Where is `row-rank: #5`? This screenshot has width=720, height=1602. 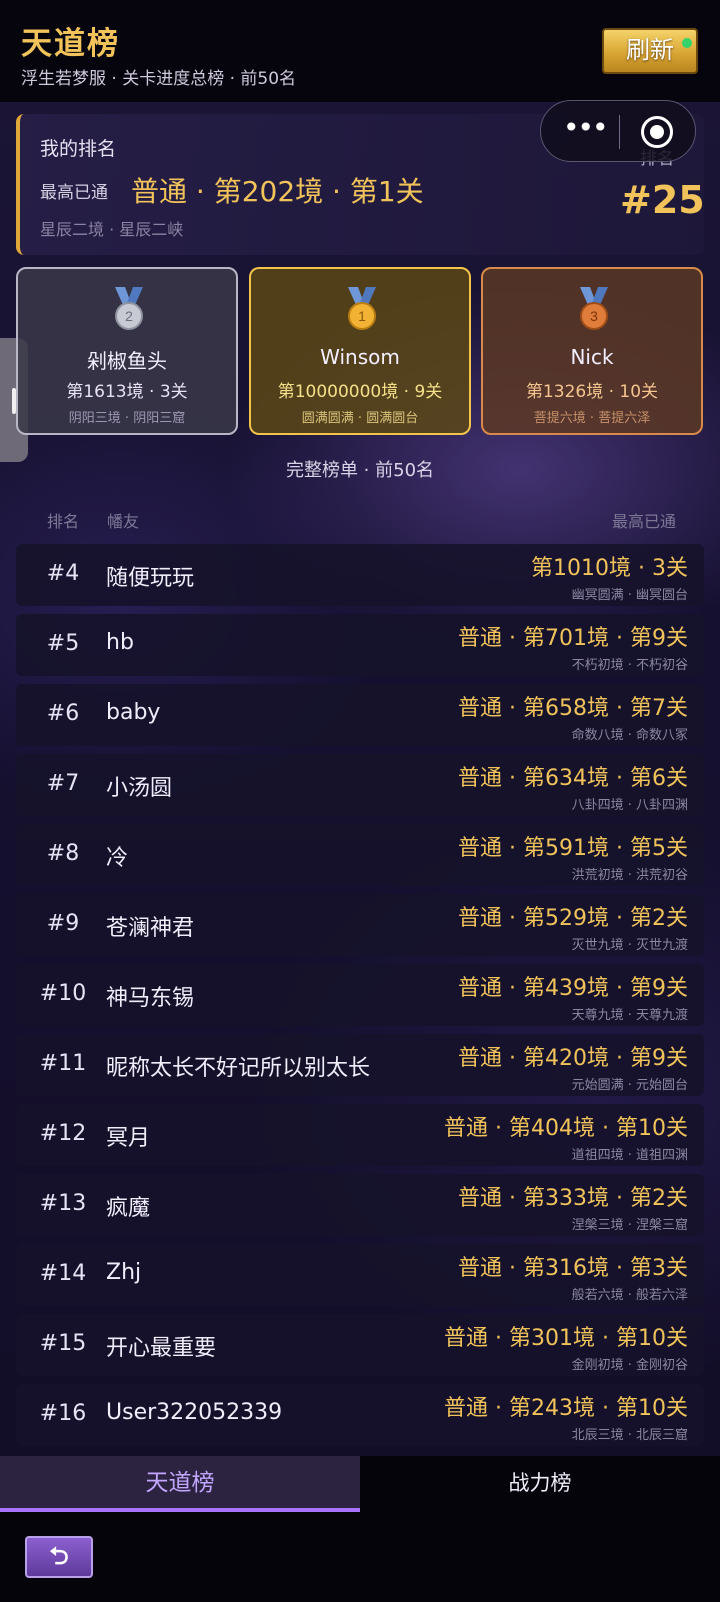
row-rank: #5 is located at coordinates (63, 643).